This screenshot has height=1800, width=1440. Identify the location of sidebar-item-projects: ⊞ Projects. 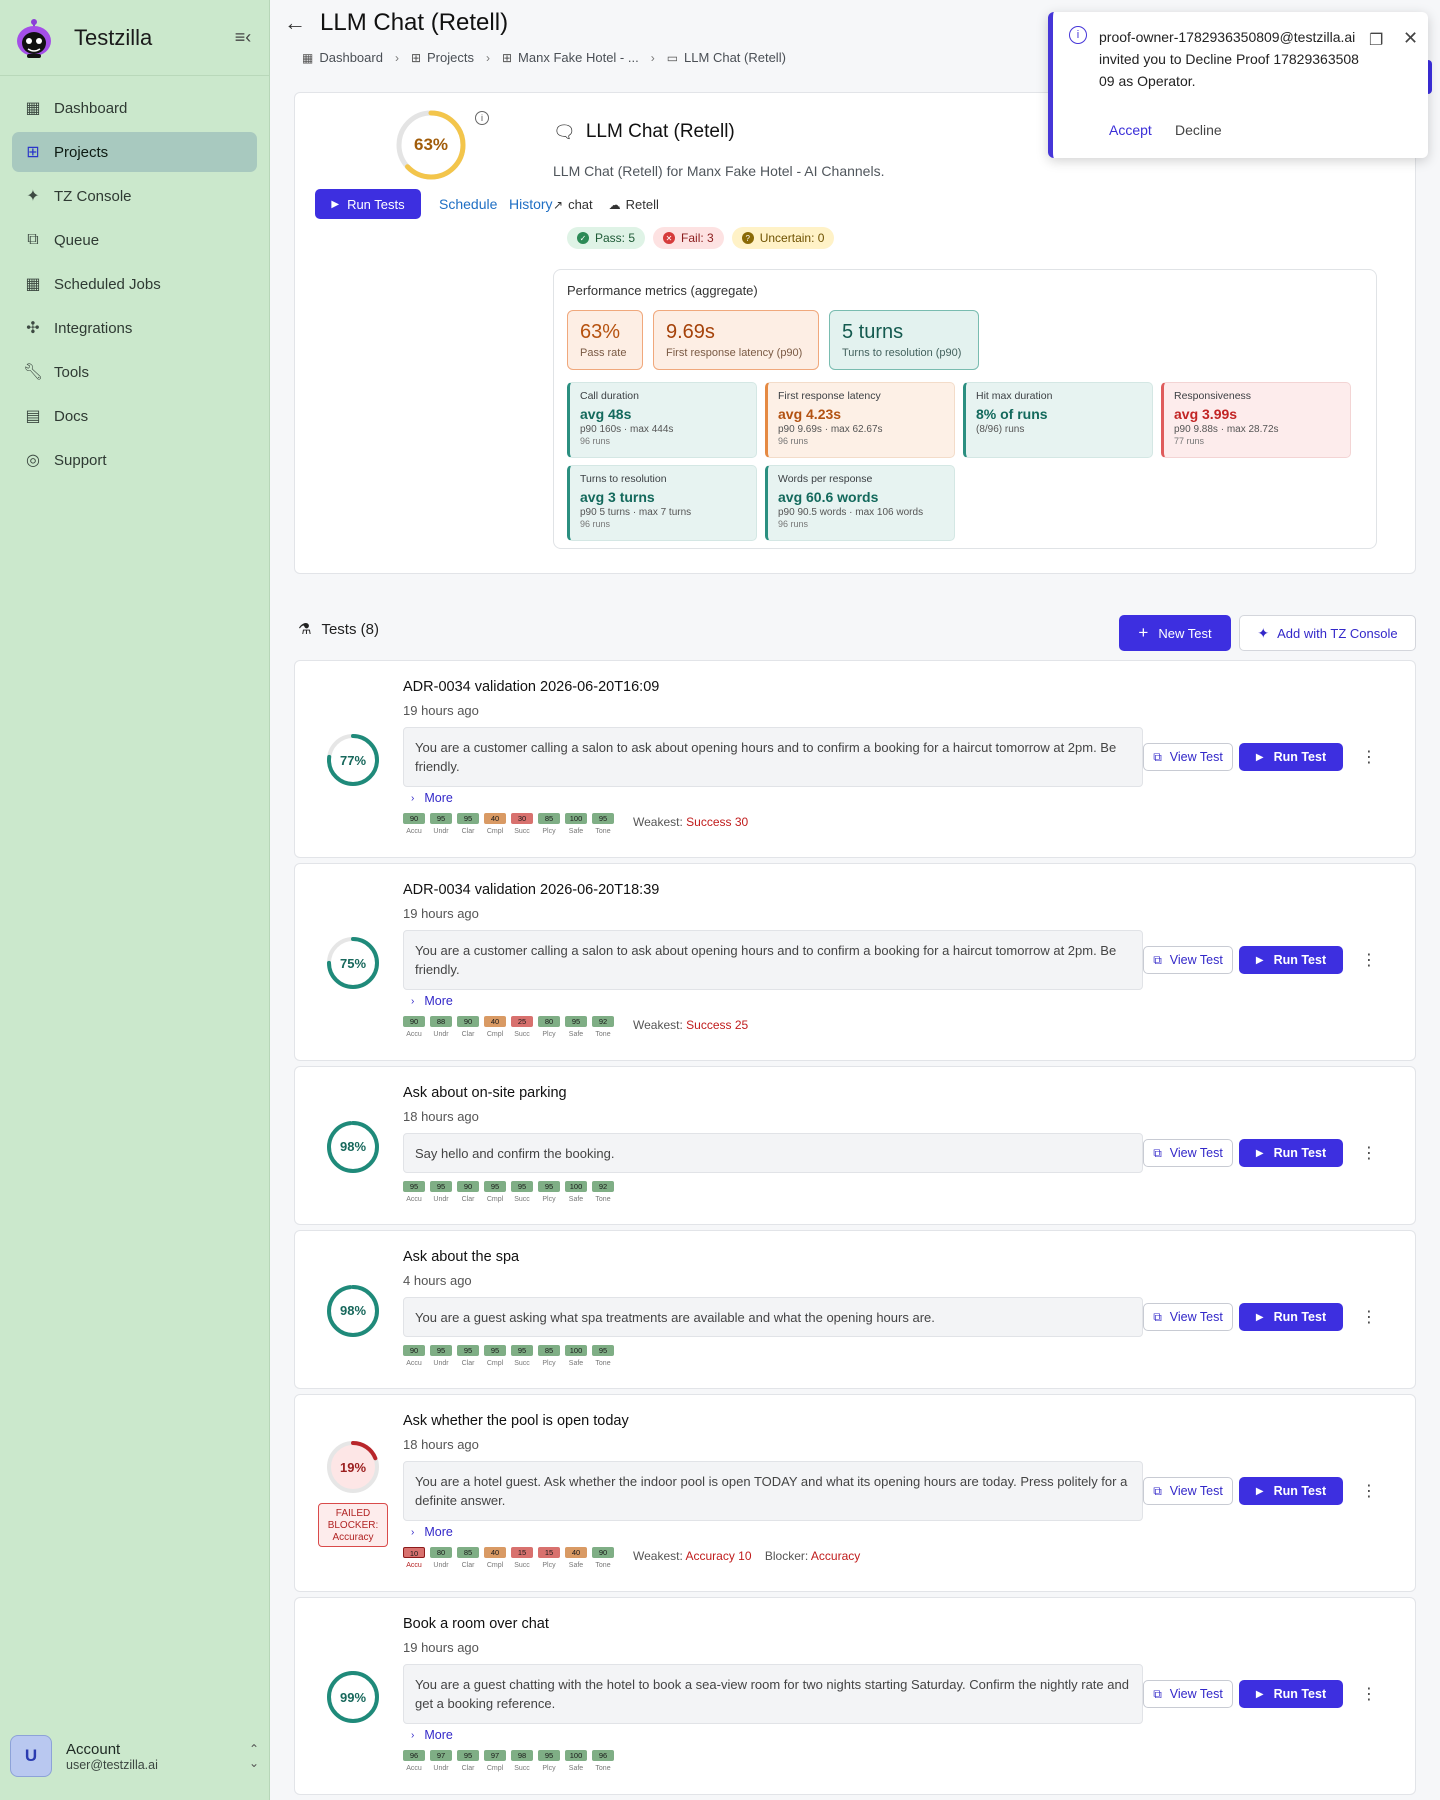
(134, 152).